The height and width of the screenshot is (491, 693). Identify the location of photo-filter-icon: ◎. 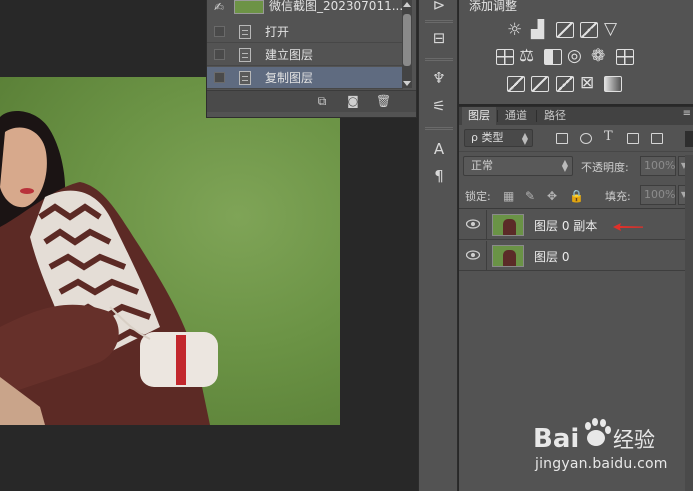
(574, 56).